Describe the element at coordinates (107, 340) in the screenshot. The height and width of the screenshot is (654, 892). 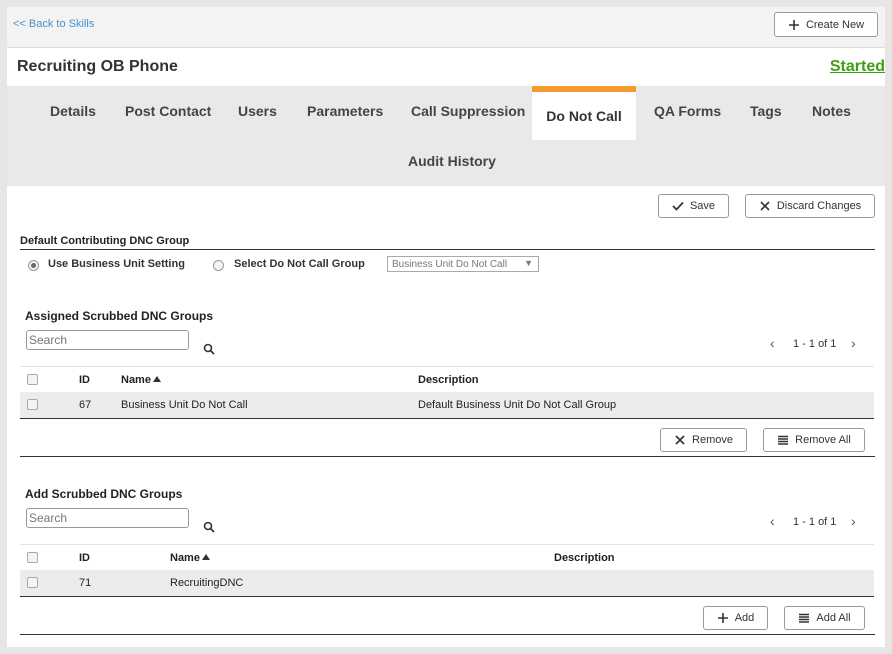
I see `assigned-search-input` at that location.